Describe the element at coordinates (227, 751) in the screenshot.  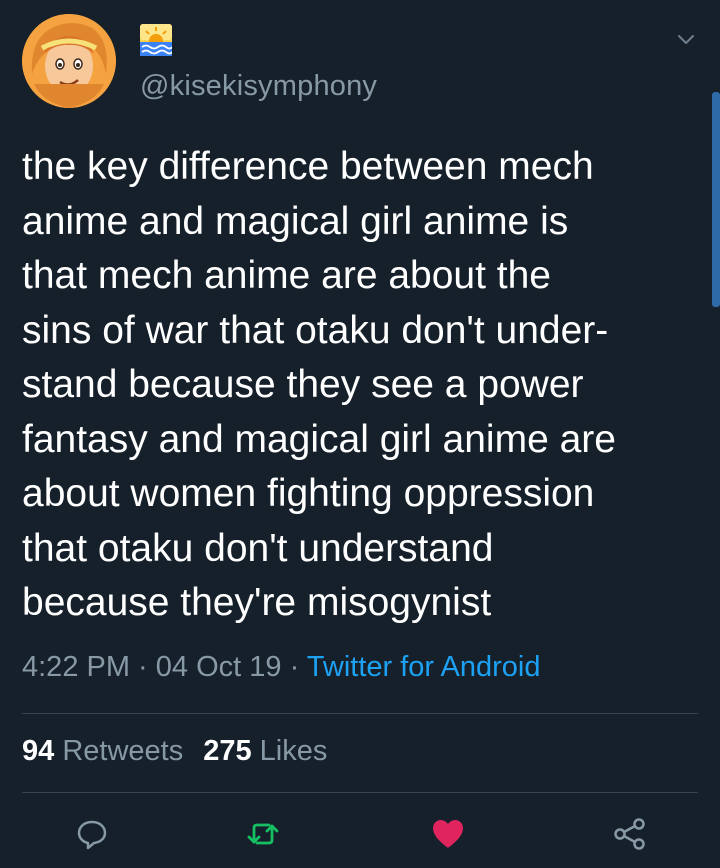
I see `likes-count: 275` at that location.